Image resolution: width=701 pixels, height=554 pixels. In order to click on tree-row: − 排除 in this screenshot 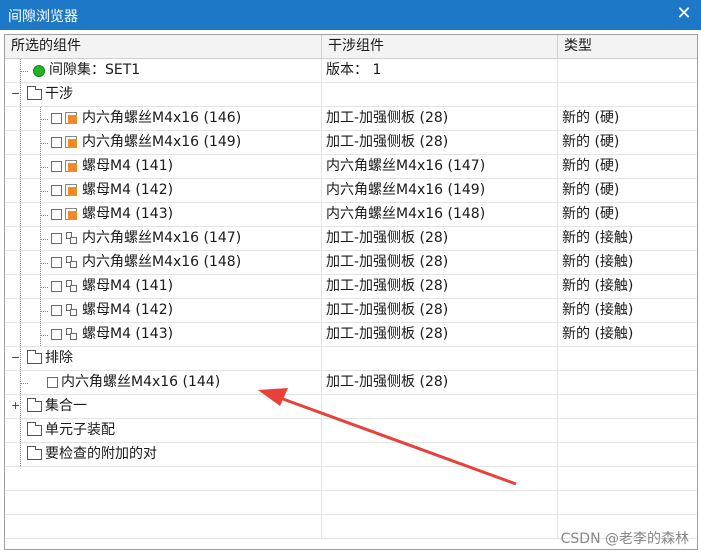, I will do `click(351, 359)`.